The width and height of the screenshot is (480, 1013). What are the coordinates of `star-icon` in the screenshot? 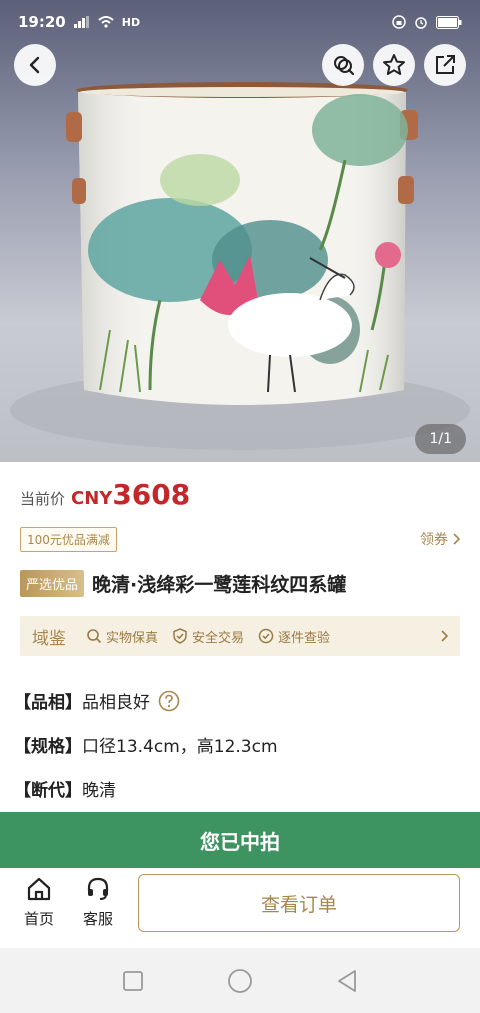 It's located at (394, 64).